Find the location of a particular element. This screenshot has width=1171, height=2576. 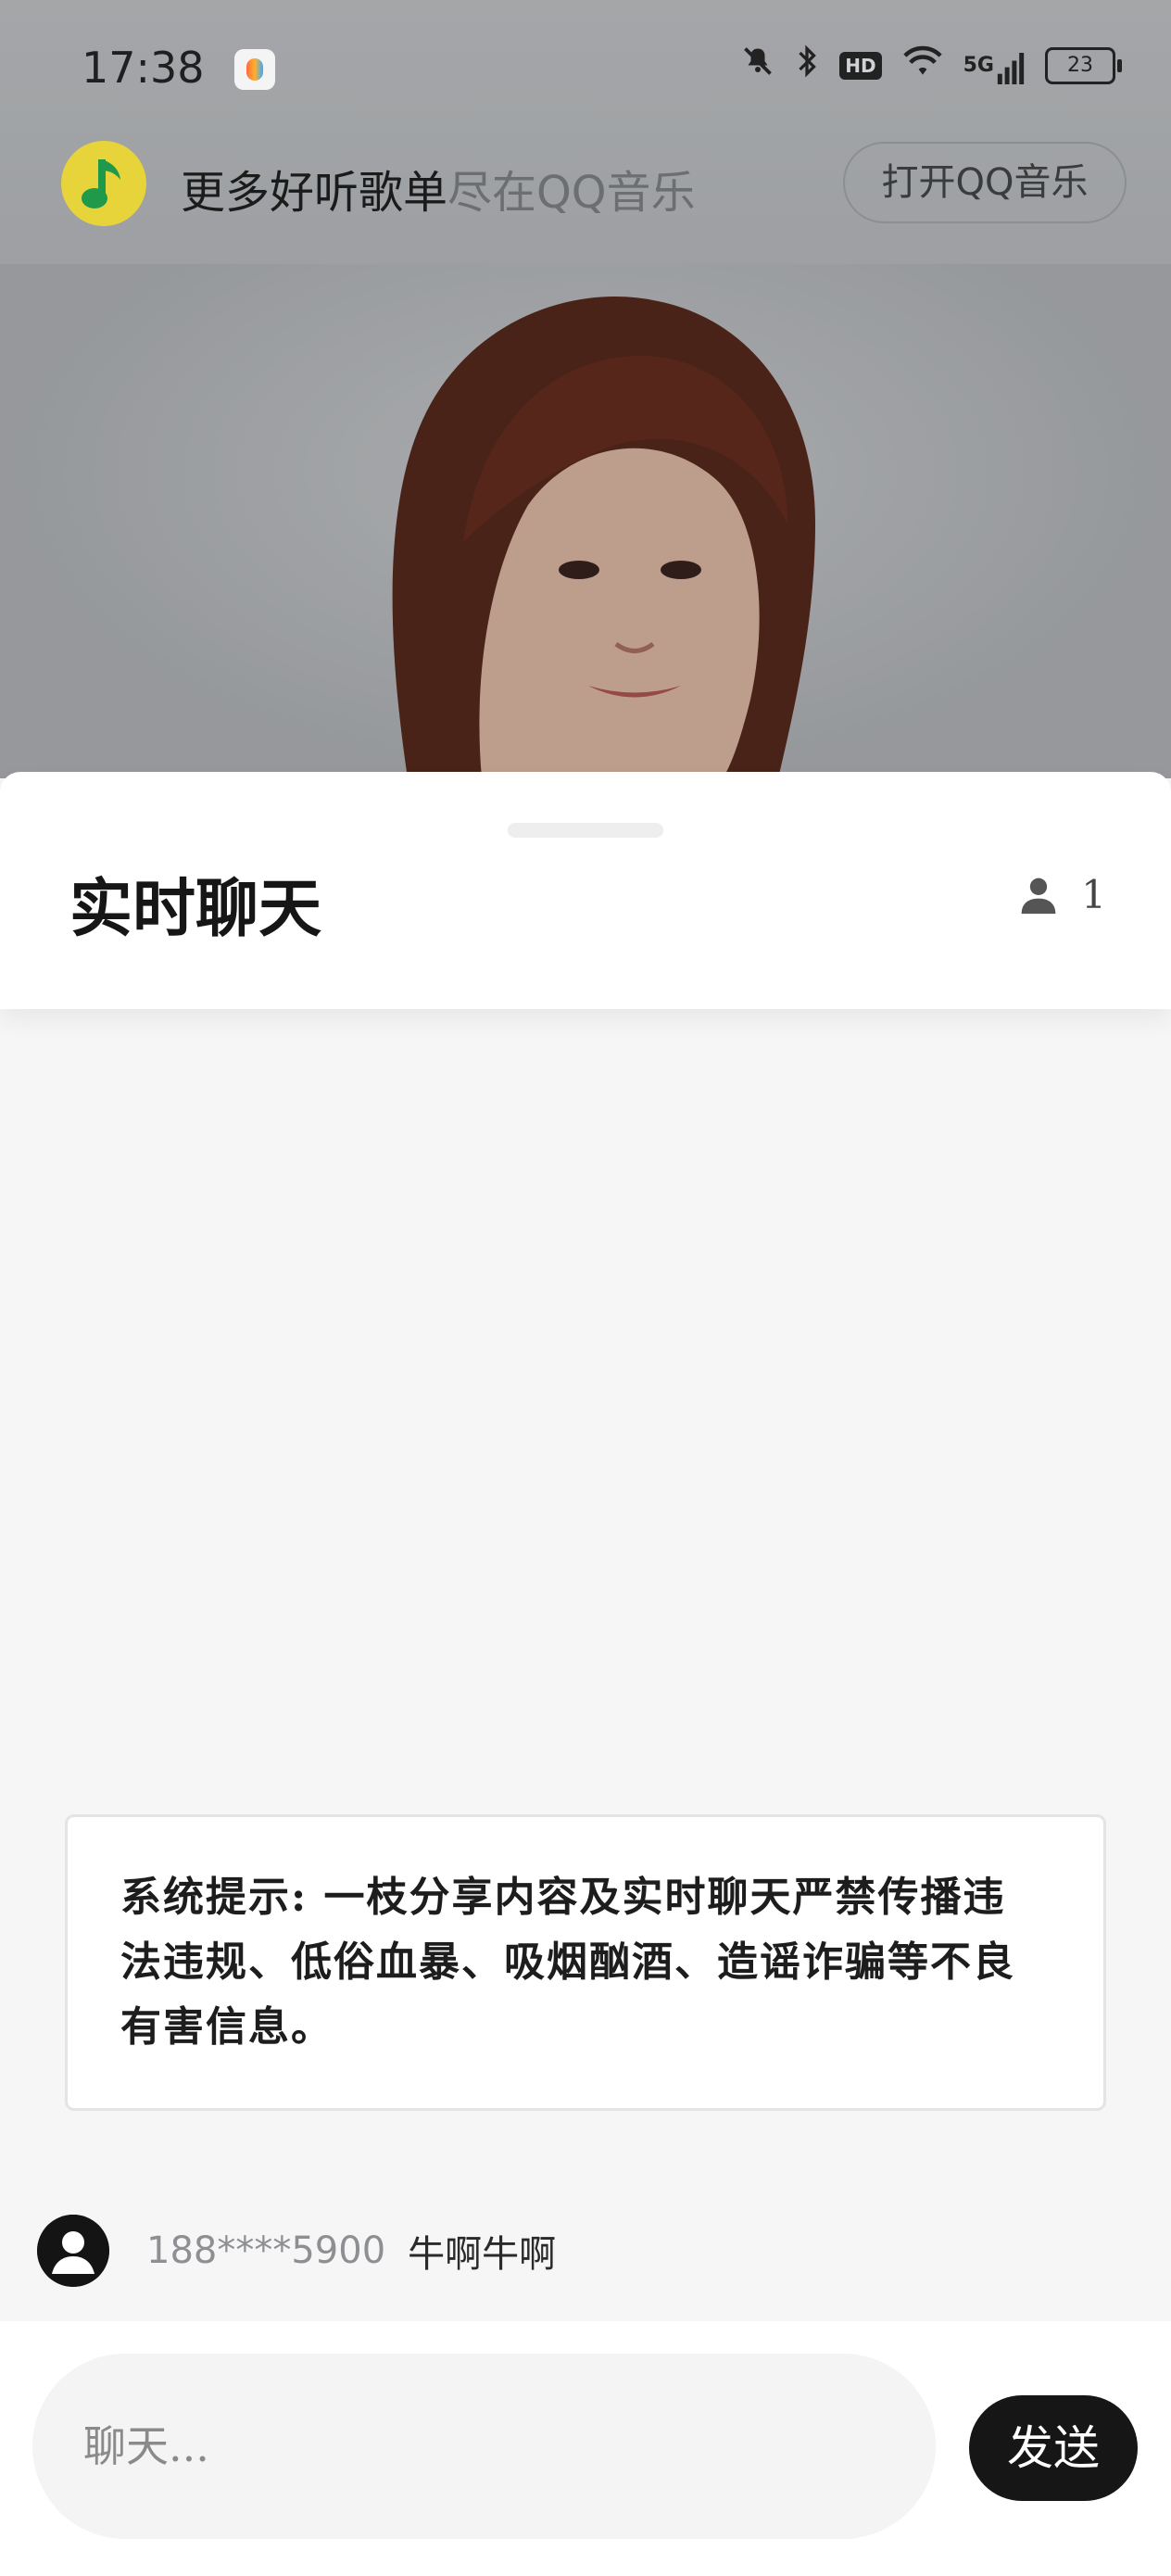

hd-voice-icon: HD is located at coordinates (861, 65).